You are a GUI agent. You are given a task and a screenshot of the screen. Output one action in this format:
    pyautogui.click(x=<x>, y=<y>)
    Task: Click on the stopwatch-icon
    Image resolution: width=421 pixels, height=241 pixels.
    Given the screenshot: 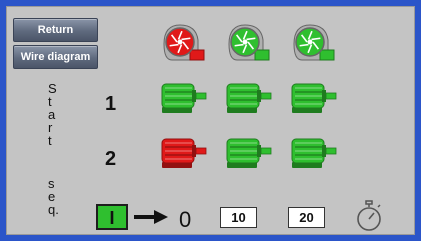 What is the action you would take?
    pyautogui.click(x=369, y=216)
    